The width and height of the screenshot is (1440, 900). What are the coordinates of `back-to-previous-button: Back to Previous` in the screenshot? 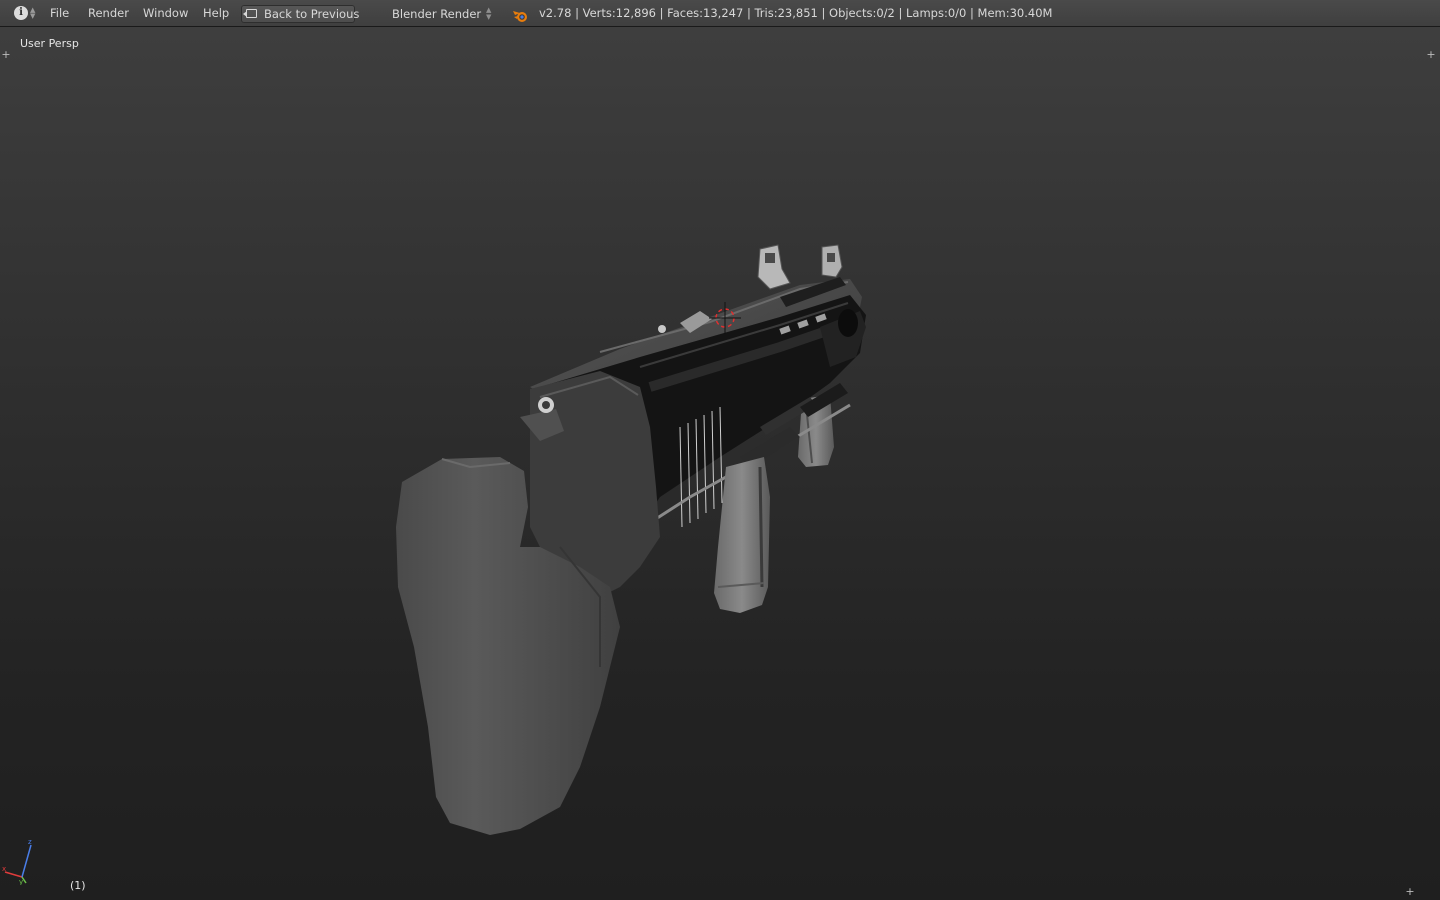 It's located at (300, 14).